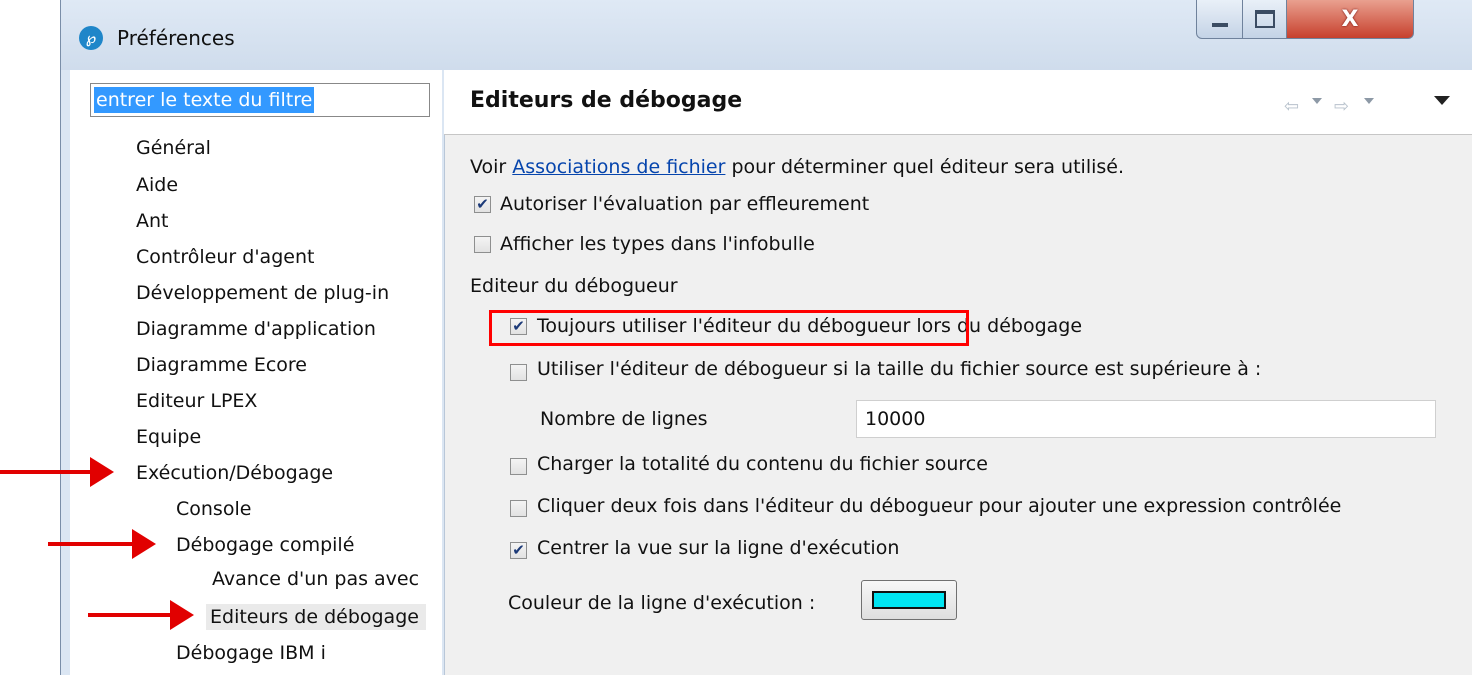  I want to click on debugger-editor-group-label: Editeur du débogueur, so click(574, 286).